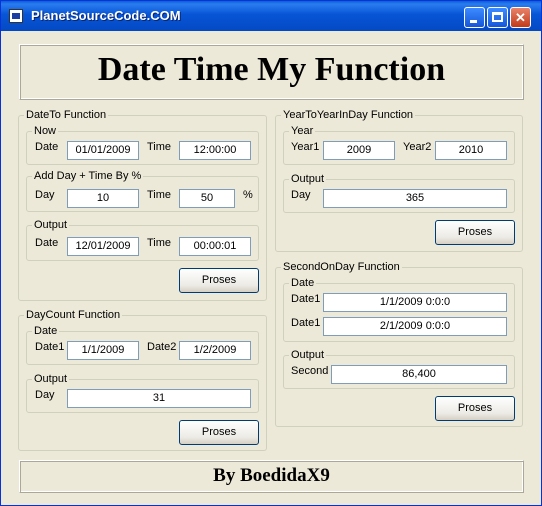  Describe the element at coordinates (159, 243) in the screenshot. I see `dateto-output-time-label: Time` at that location.